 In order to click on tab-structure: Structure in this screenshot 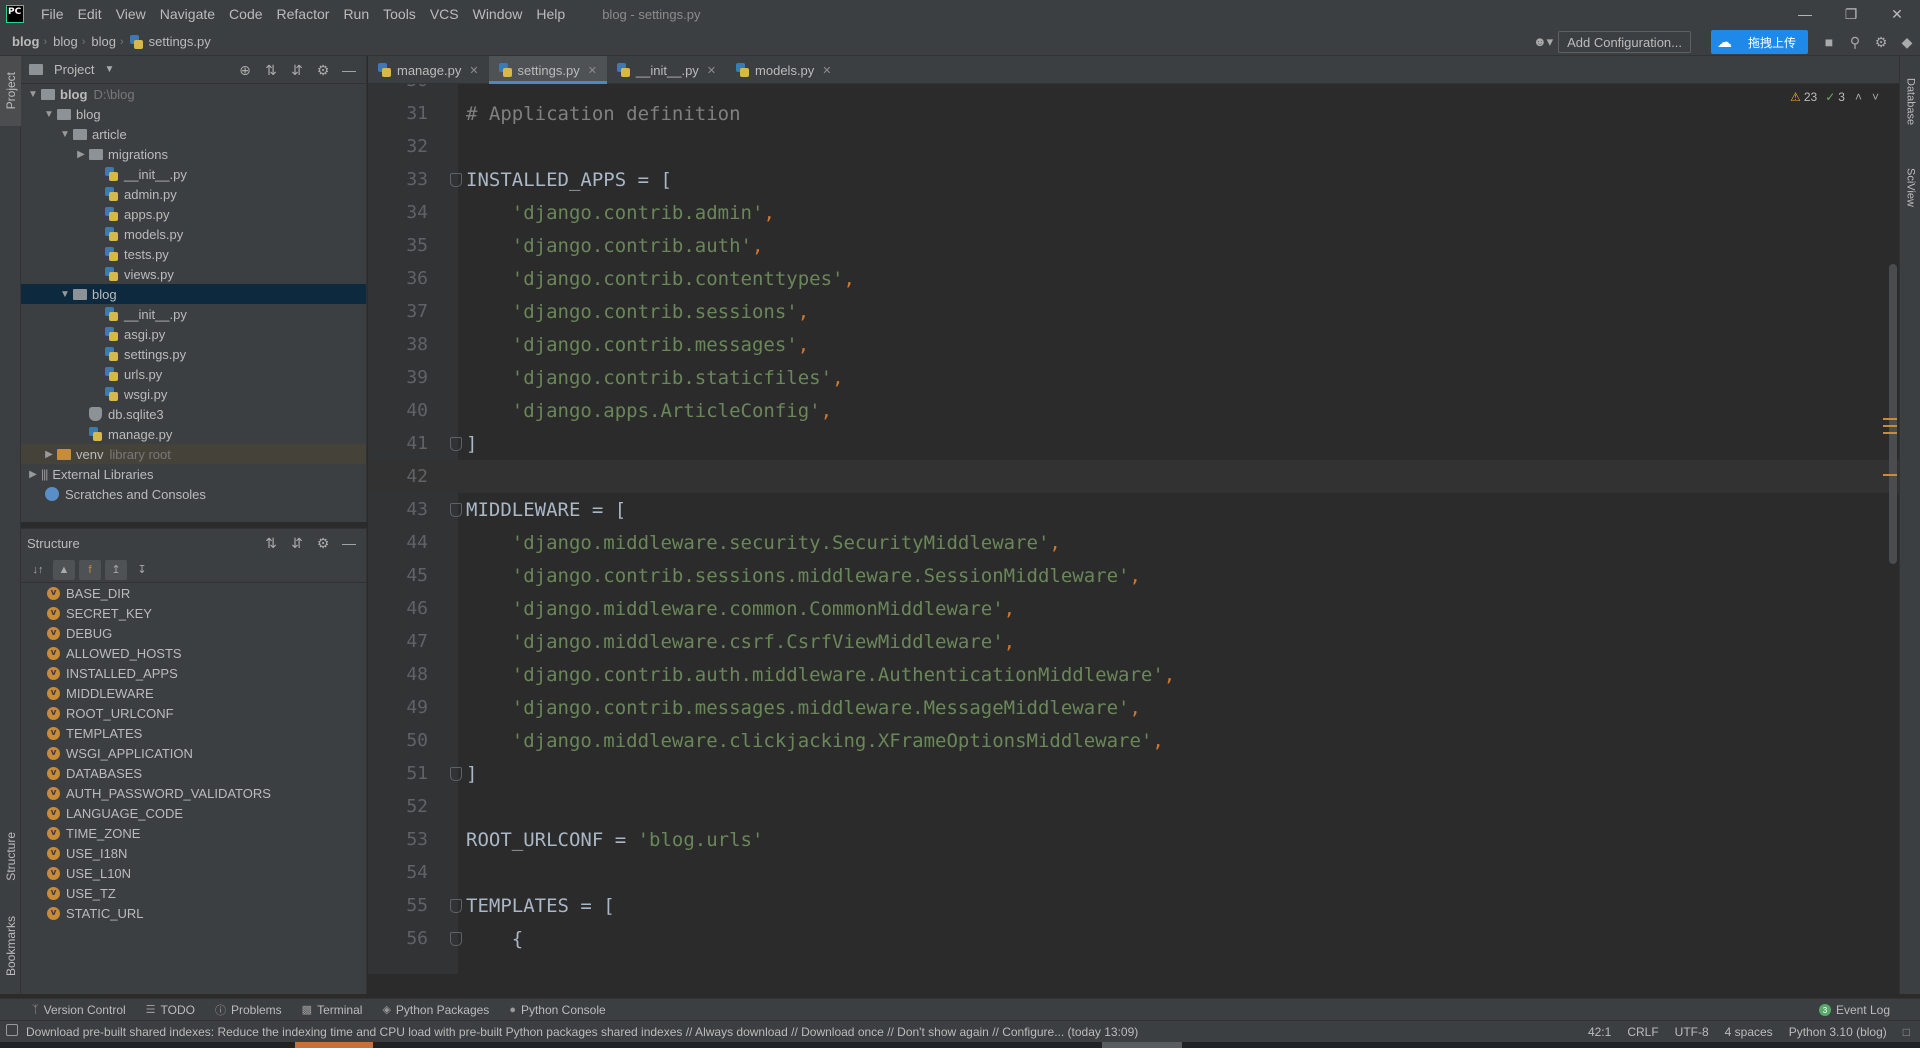, I will do `click(10, 856)`.